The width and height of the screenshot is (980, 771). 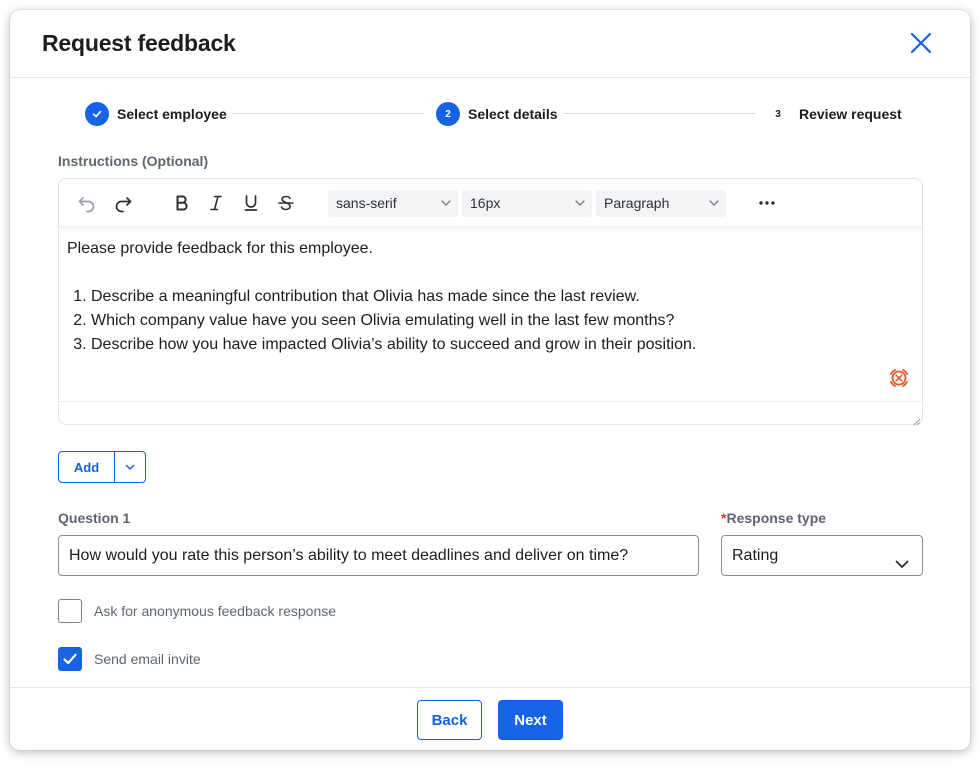 What do you see at coordinates (139, 43) in the screenshot?
I see `dialog-title: Request feedback` at bounding box center [139, 43].